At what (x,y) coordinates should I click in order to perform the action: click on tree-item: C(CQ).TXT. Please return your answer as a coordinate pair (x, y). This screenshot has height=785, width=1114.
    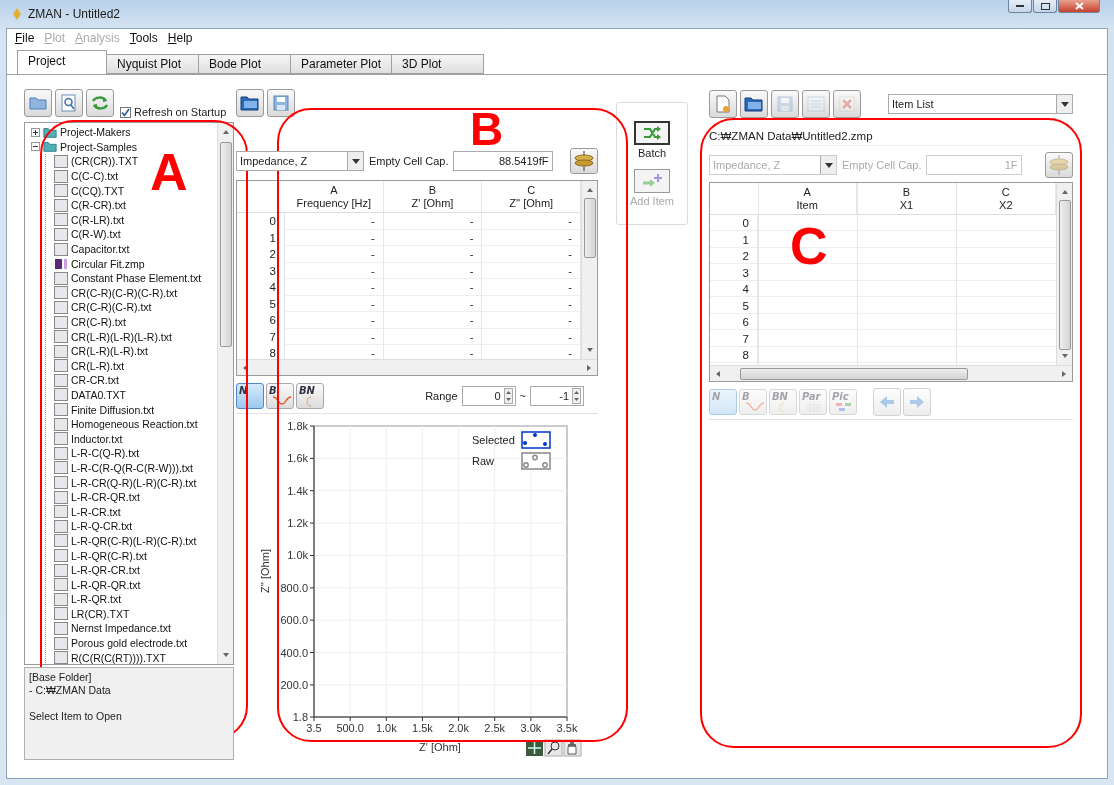
    Looking at the image, I should click on (98, 190).